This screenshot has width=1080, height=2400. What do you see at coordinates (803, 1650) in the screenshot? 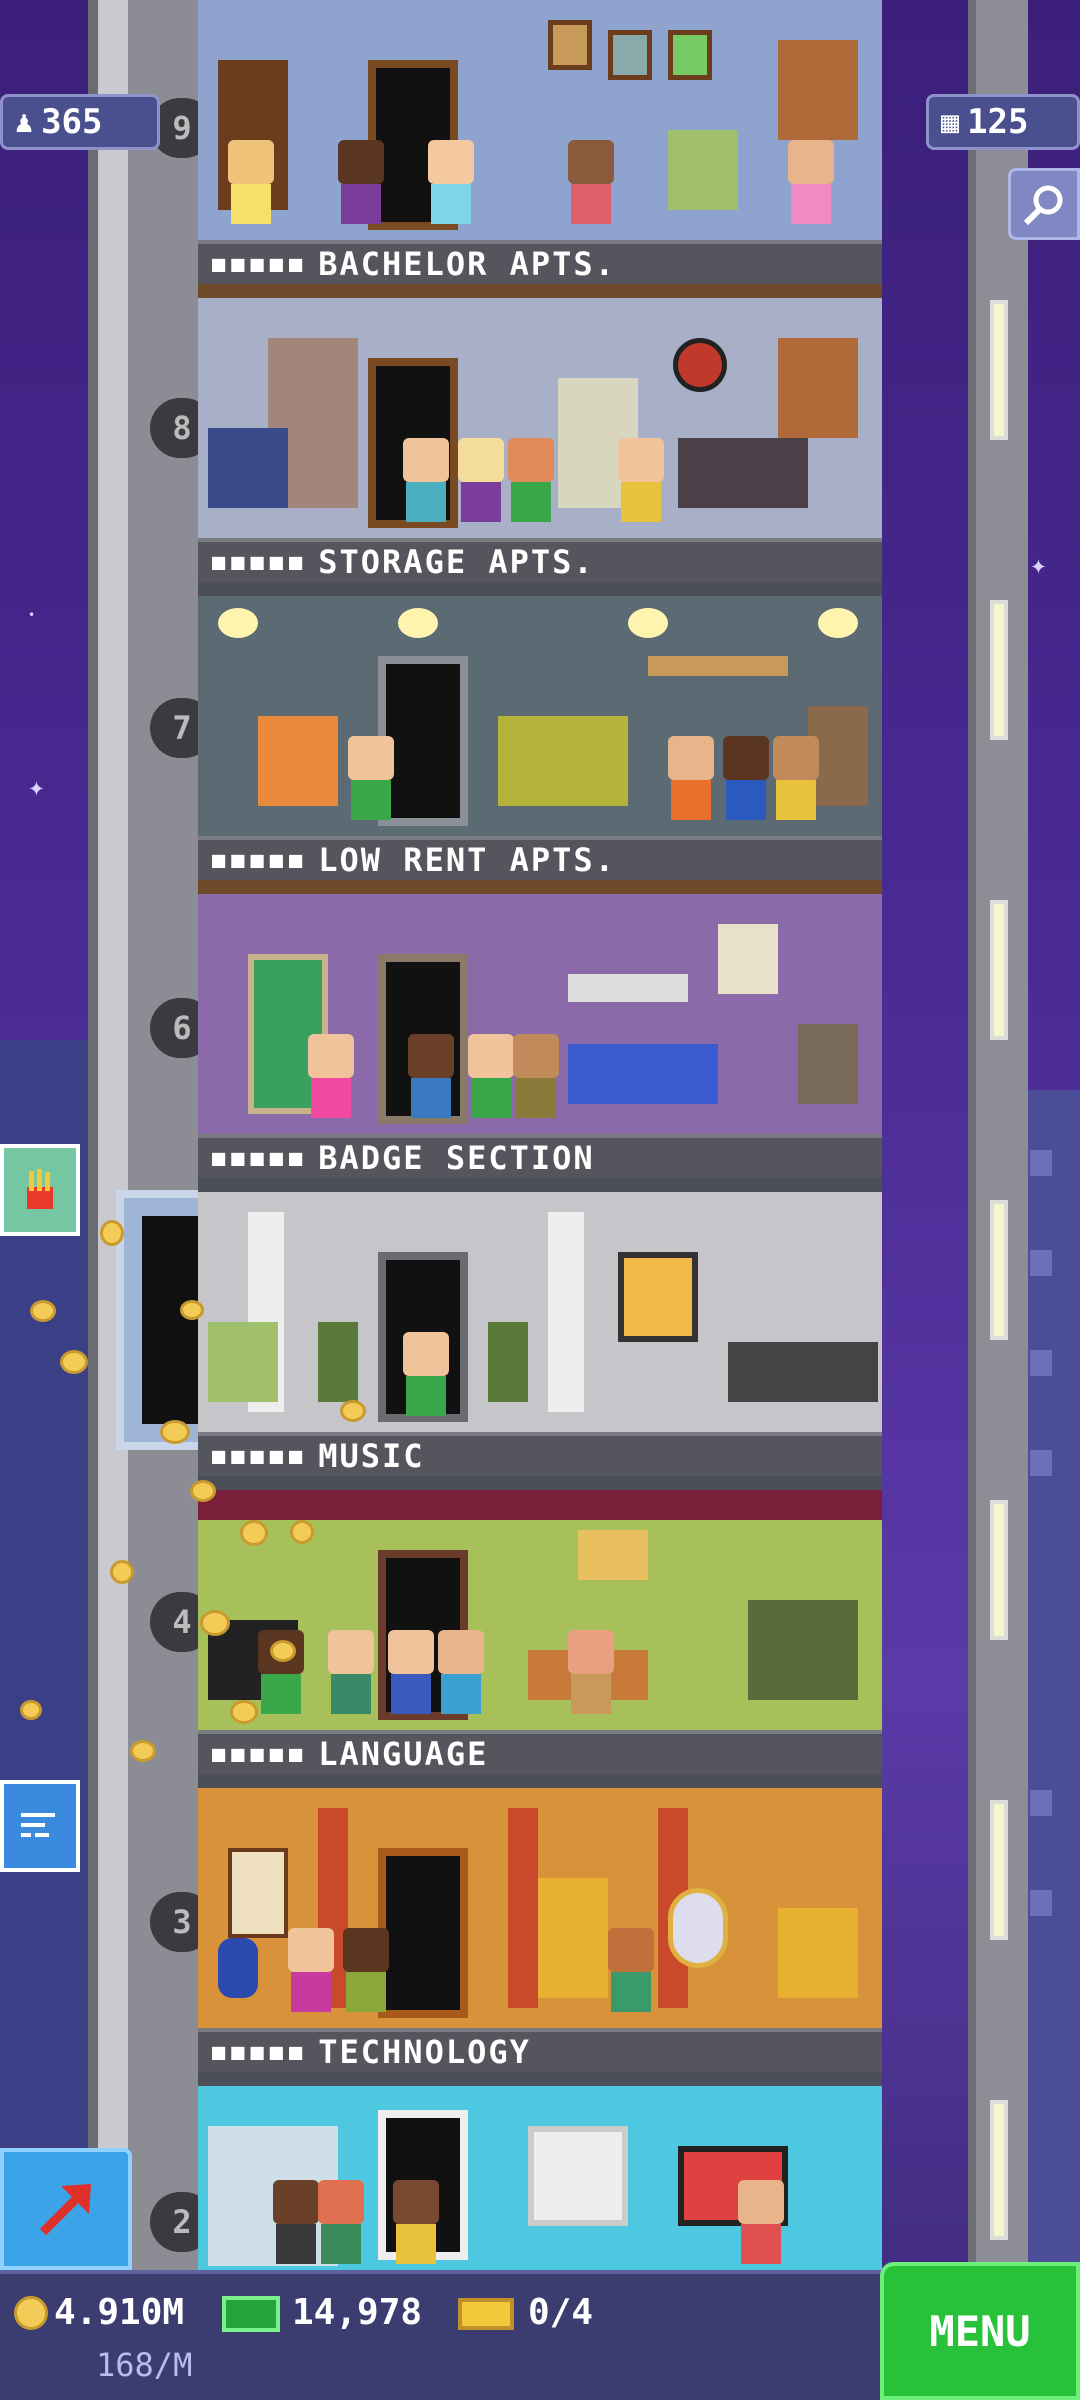
I see `fireplace` at bounding box center [803, 1650].